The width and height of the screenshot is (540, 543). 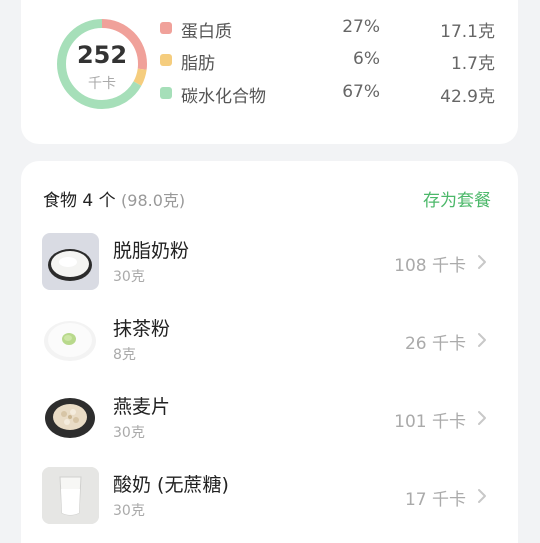 I want to click on food-kcal: 108 千卡, so click(x=430, y=266).